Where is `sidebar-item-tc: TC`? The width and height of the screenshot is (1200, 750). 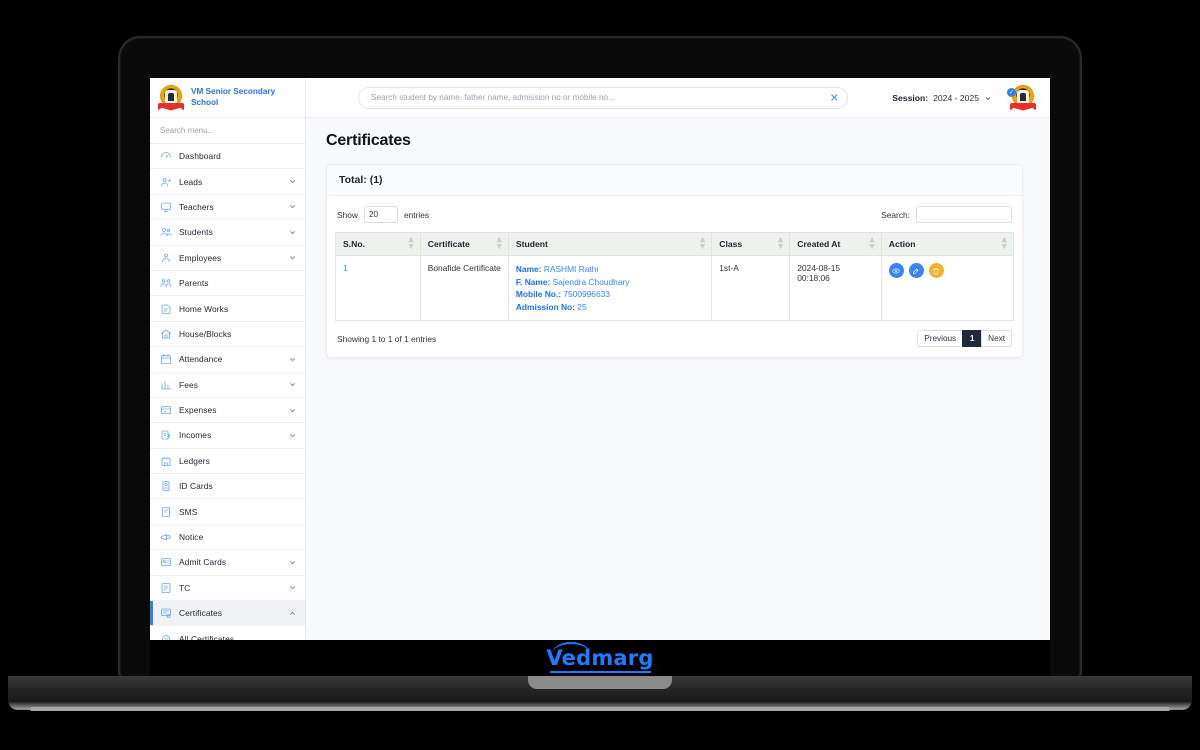
sidebar-item-tc: TC is located at coordinates (227, 589).